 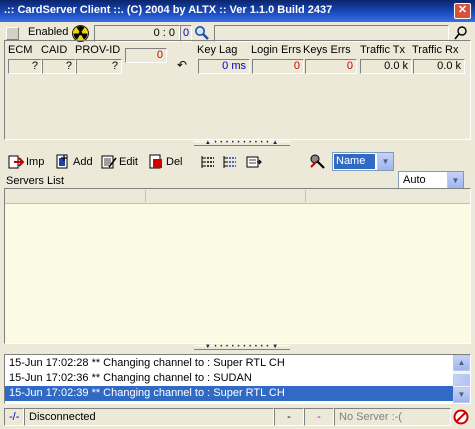 I want to click on traffic-rx-value: 0.0 k, so click(x=439, y=66).